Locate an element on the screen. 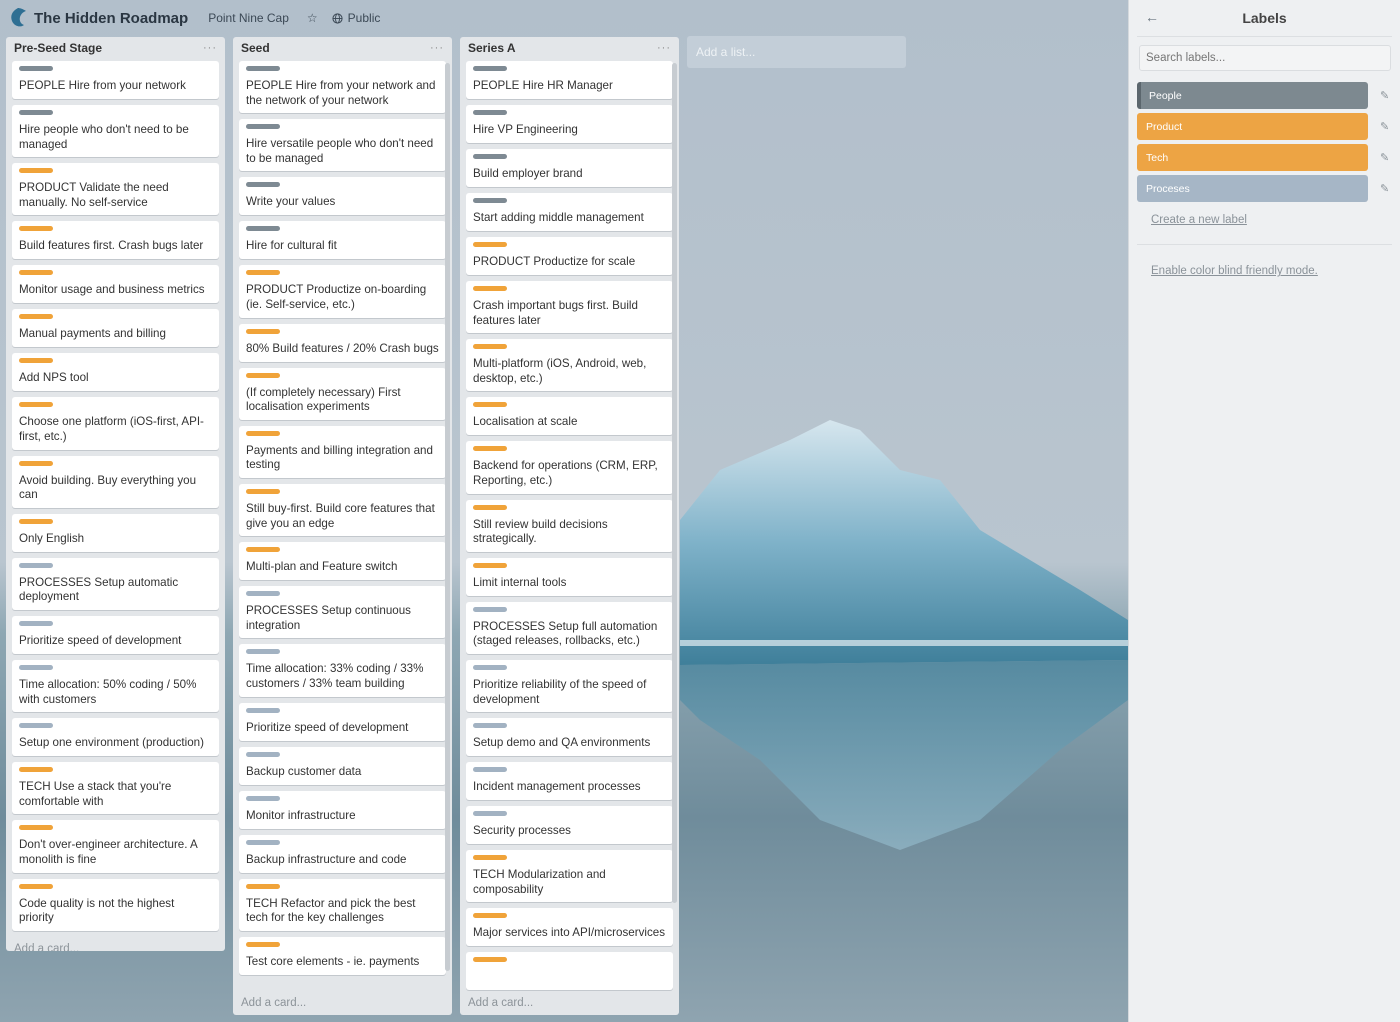  card: PEOPLE Hire HR Manager is located at coordinates (569, 80).